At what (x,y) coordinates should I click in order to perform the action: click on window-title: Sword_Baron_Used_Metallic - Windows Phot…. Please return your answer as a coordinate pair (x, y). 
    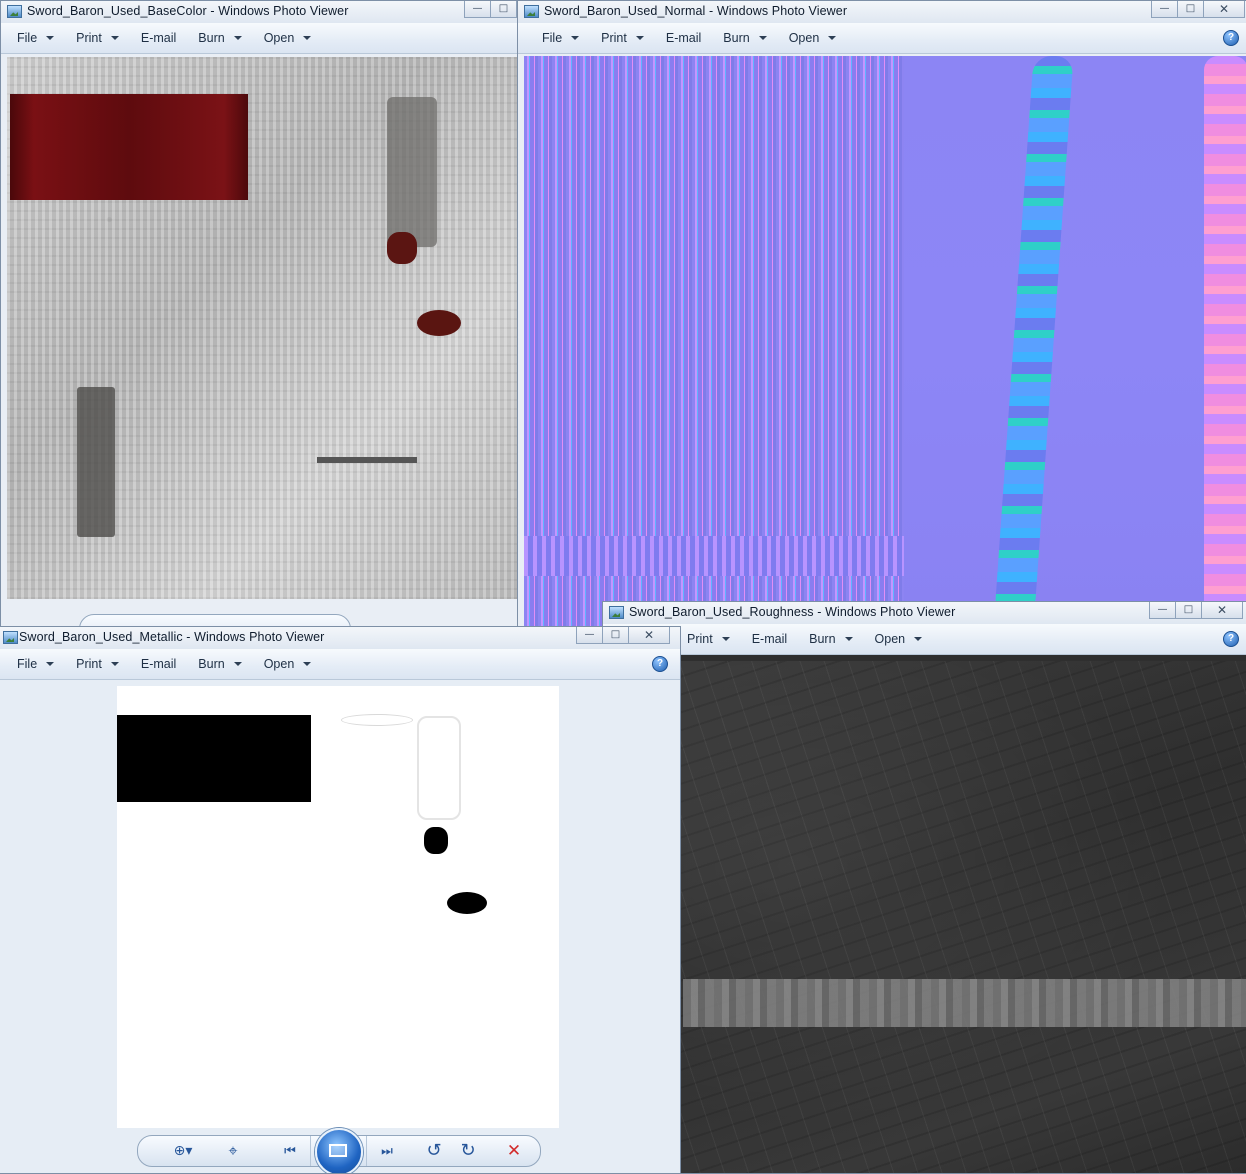
    Looking at the image, I should click on (172, 637).